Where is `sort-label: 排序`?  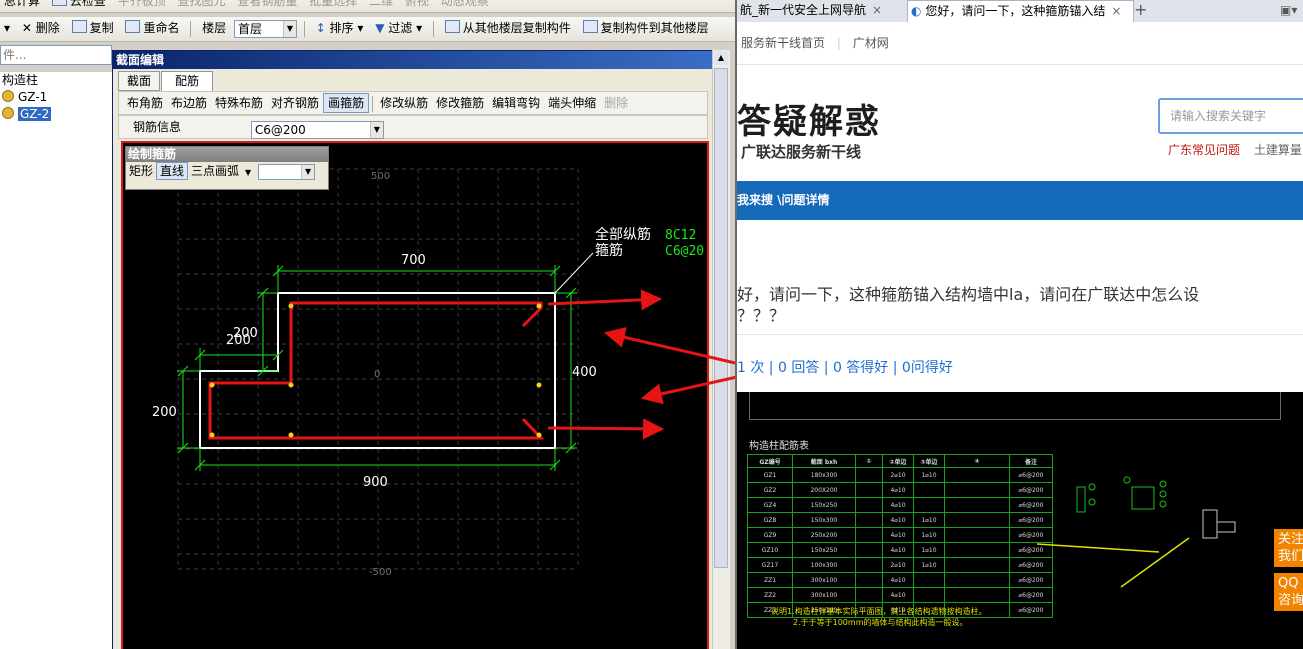
sort-label: 排序 is located at coordinates (341, 28).